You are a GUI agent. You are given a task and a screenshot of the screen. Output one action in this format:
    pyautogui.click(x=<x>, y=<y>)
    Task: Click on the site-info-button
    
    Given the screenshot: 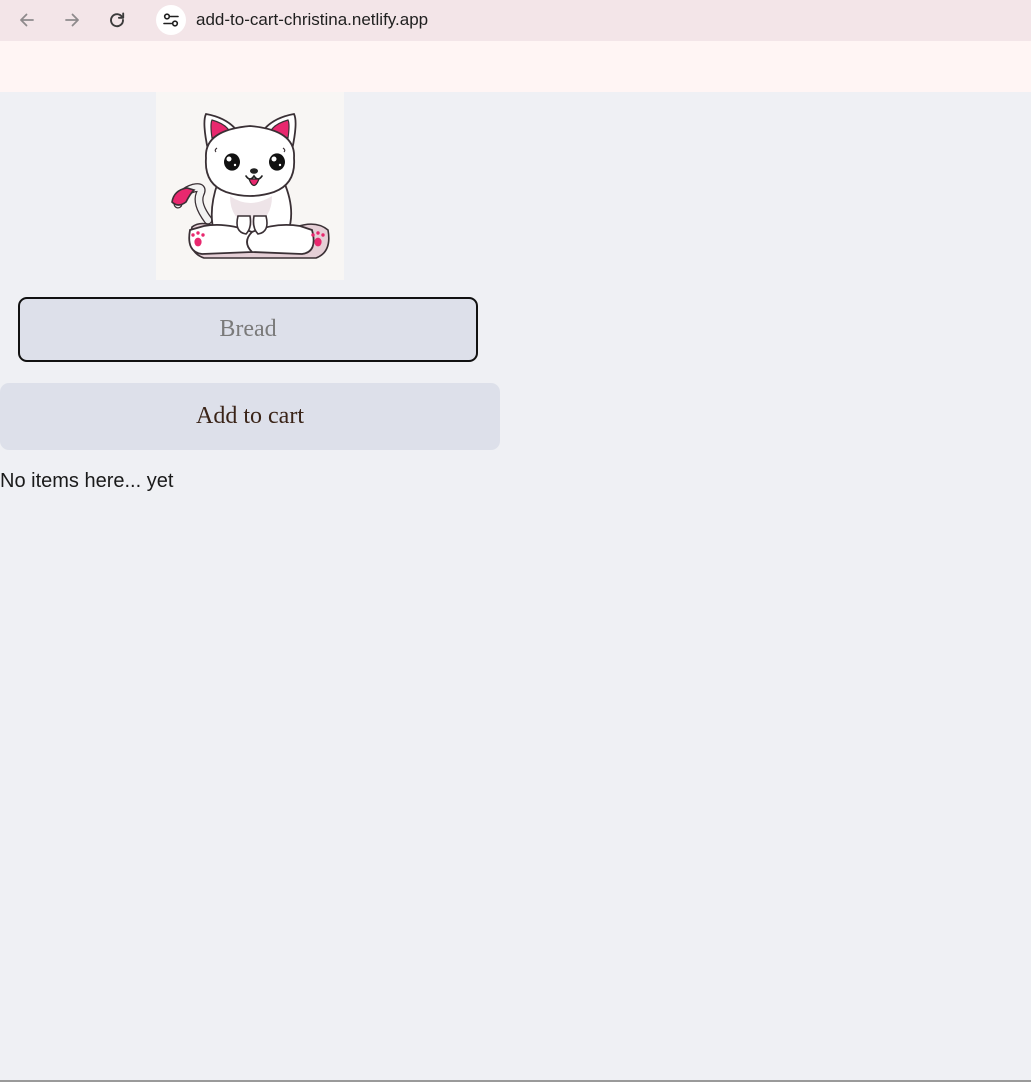 What is the action you would take?
    pyautogui.click(x=171, y=20)
    